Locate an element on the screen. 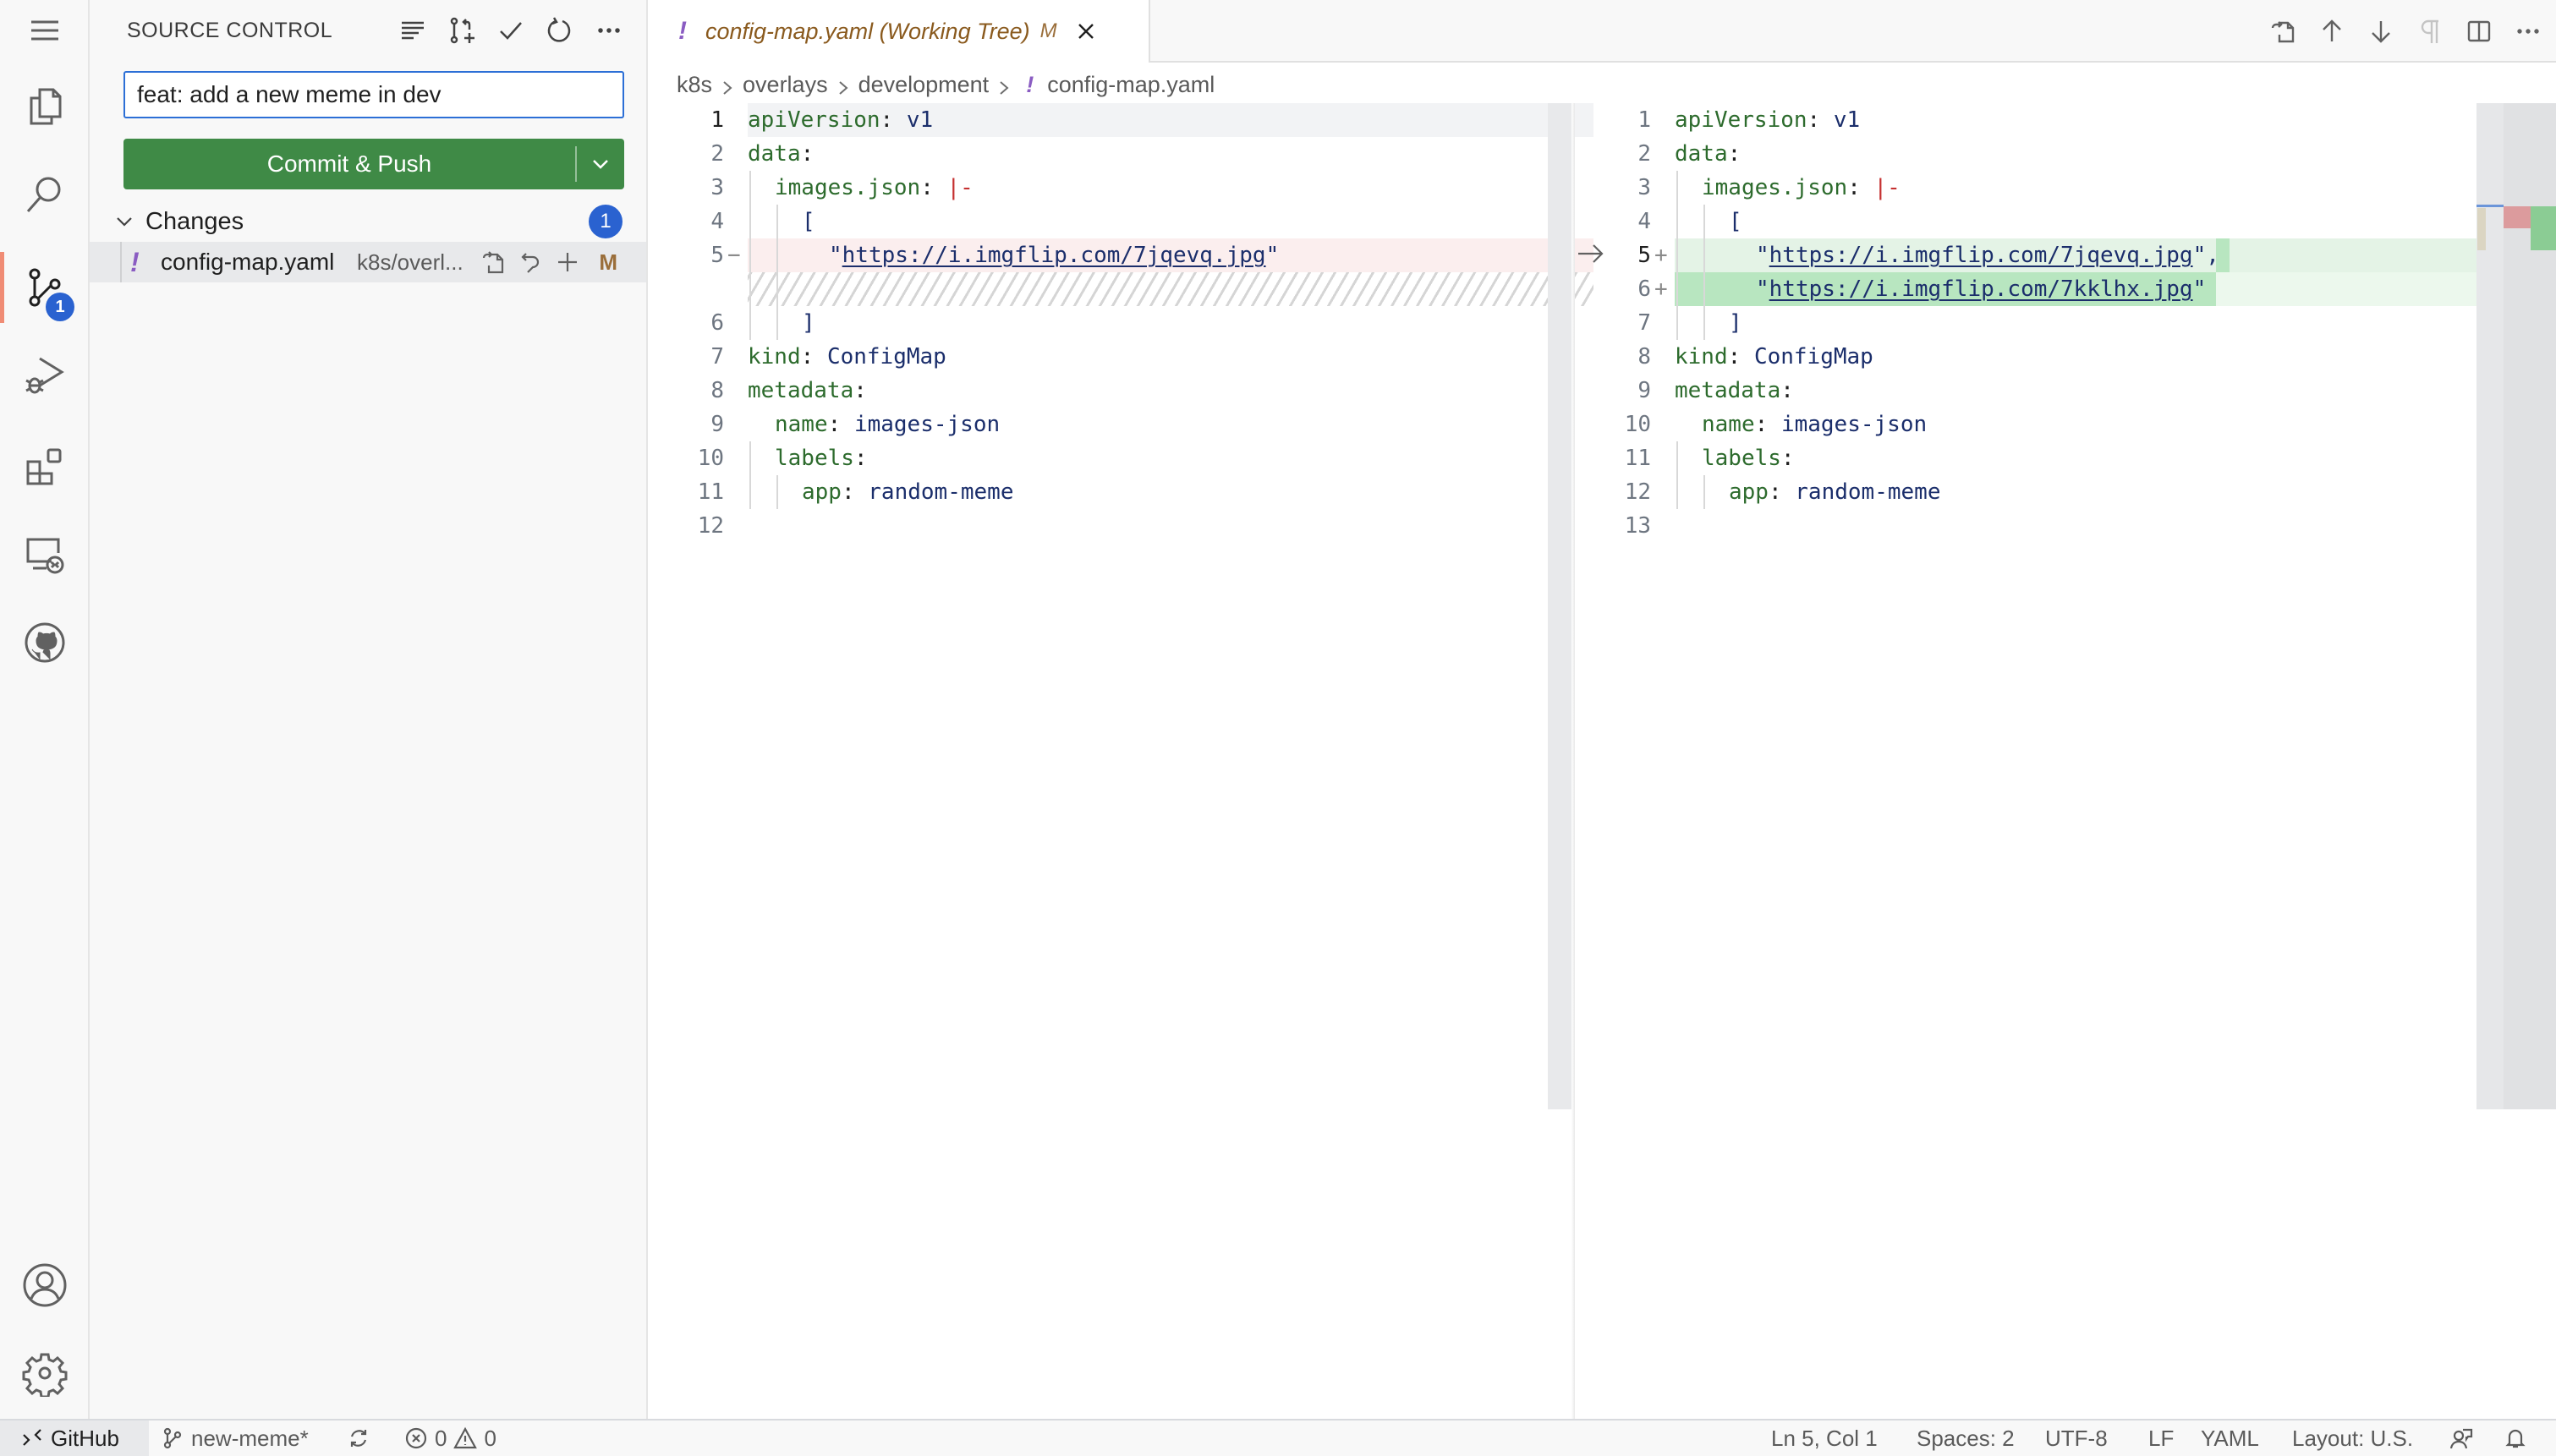  activity-github is located at coordinates (45, 643).